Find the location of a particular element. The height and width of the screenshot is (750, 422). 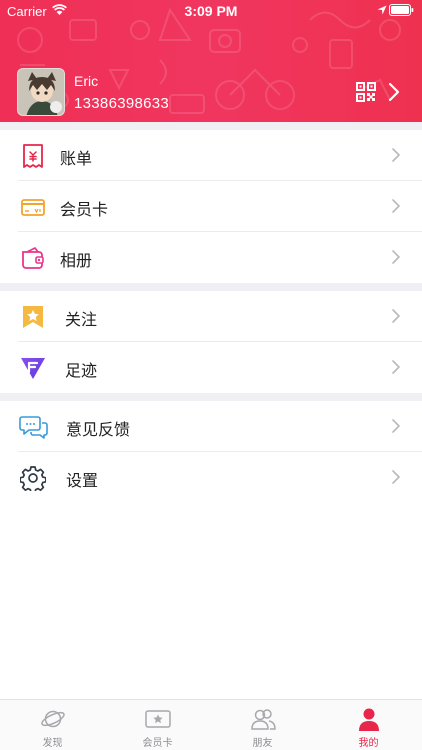

settings-gear-icon is located at coordinates (33, 478).